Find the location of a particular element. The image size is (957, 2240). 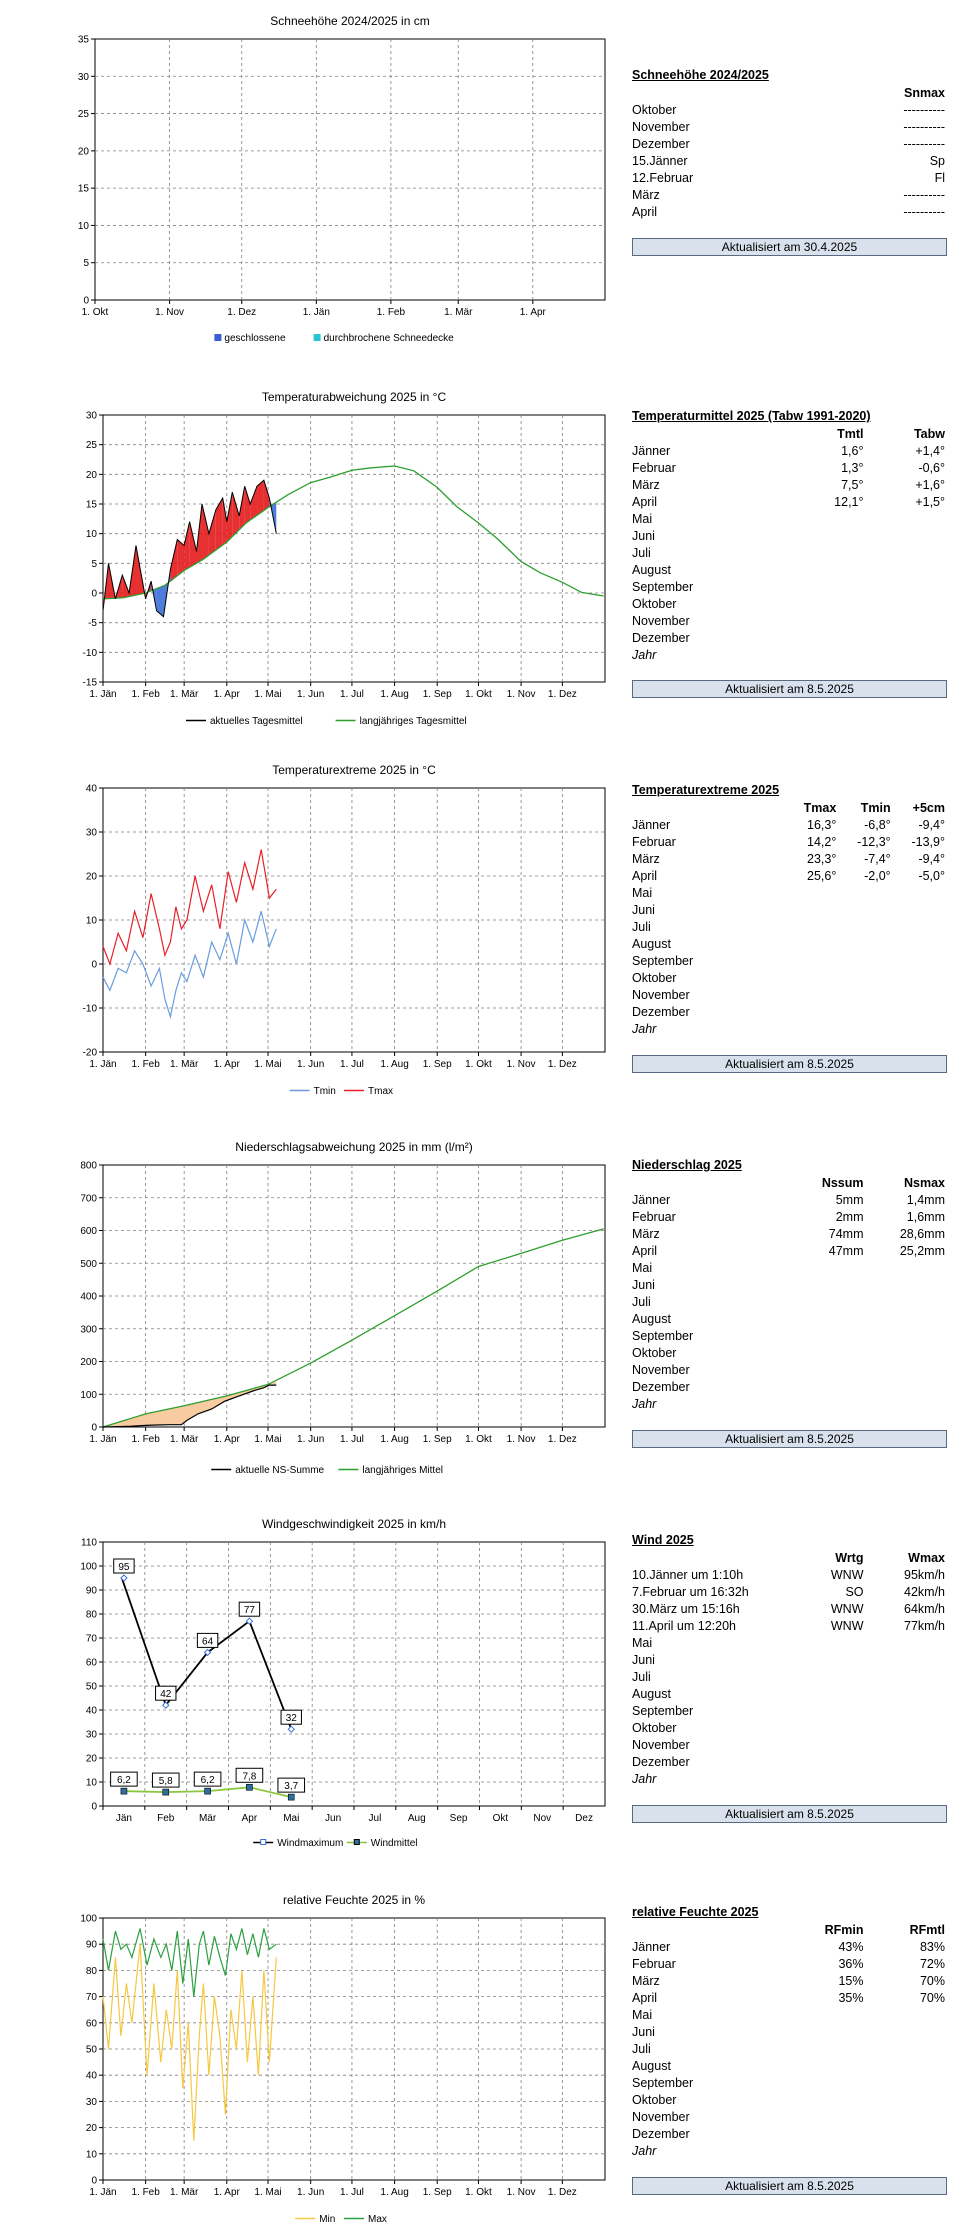

y-tick-label: 80 is located at coordinates (92, 1971).